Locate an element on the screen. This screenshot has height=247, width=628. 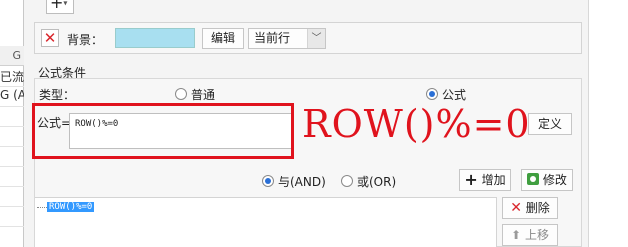
list-item: ROW()%=0 is located at coordinates (71, 207).